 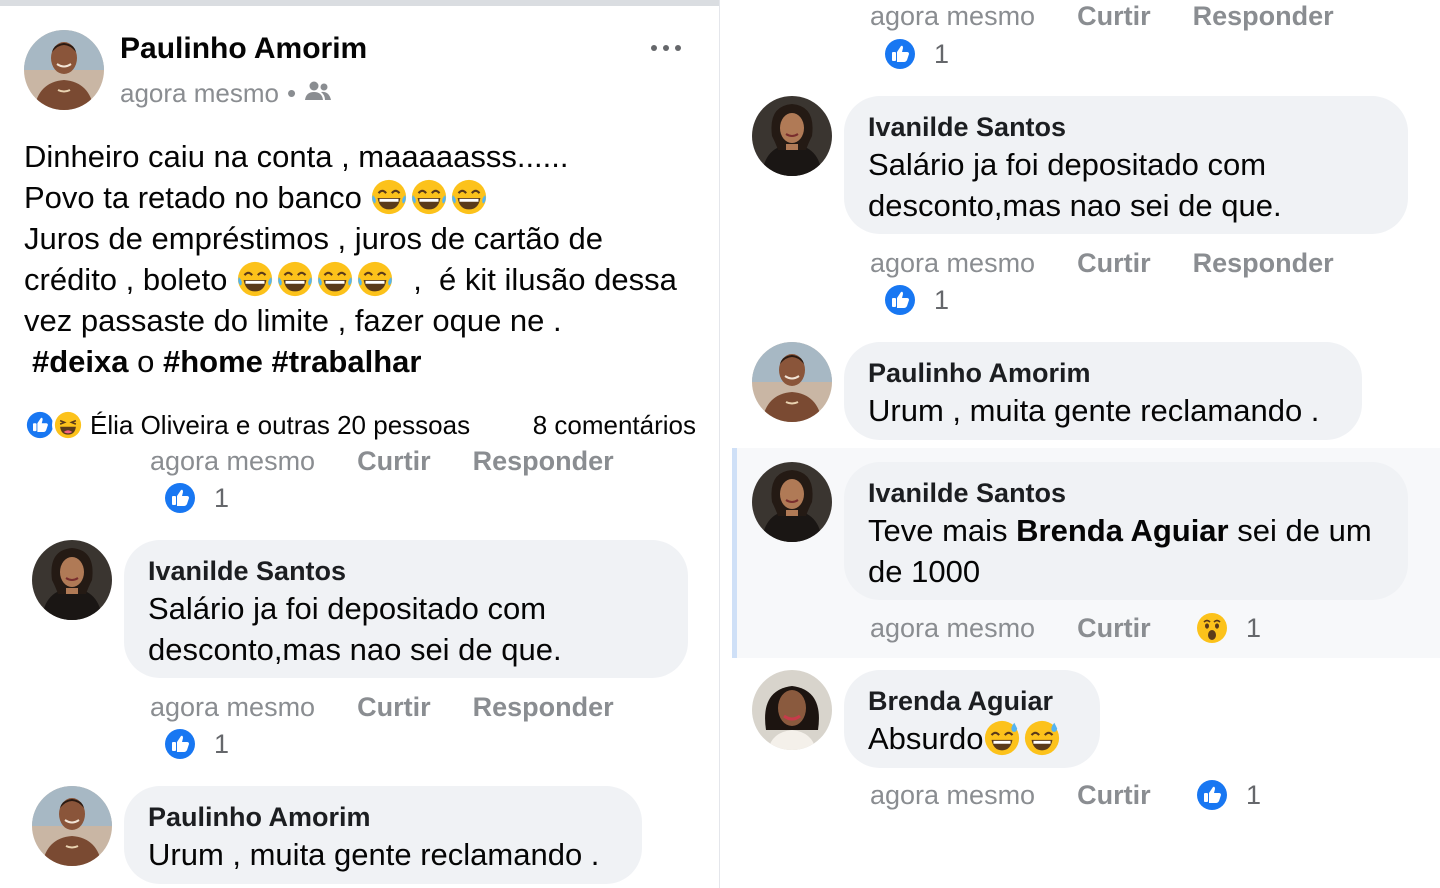 I want to click on hashtag-link: #deixa, so click(x=80, y=361).